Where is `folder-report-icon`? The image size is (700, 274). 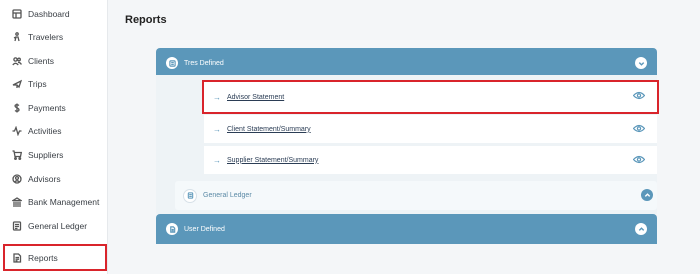
folder-report-icon is located at coordinates (172, 63).